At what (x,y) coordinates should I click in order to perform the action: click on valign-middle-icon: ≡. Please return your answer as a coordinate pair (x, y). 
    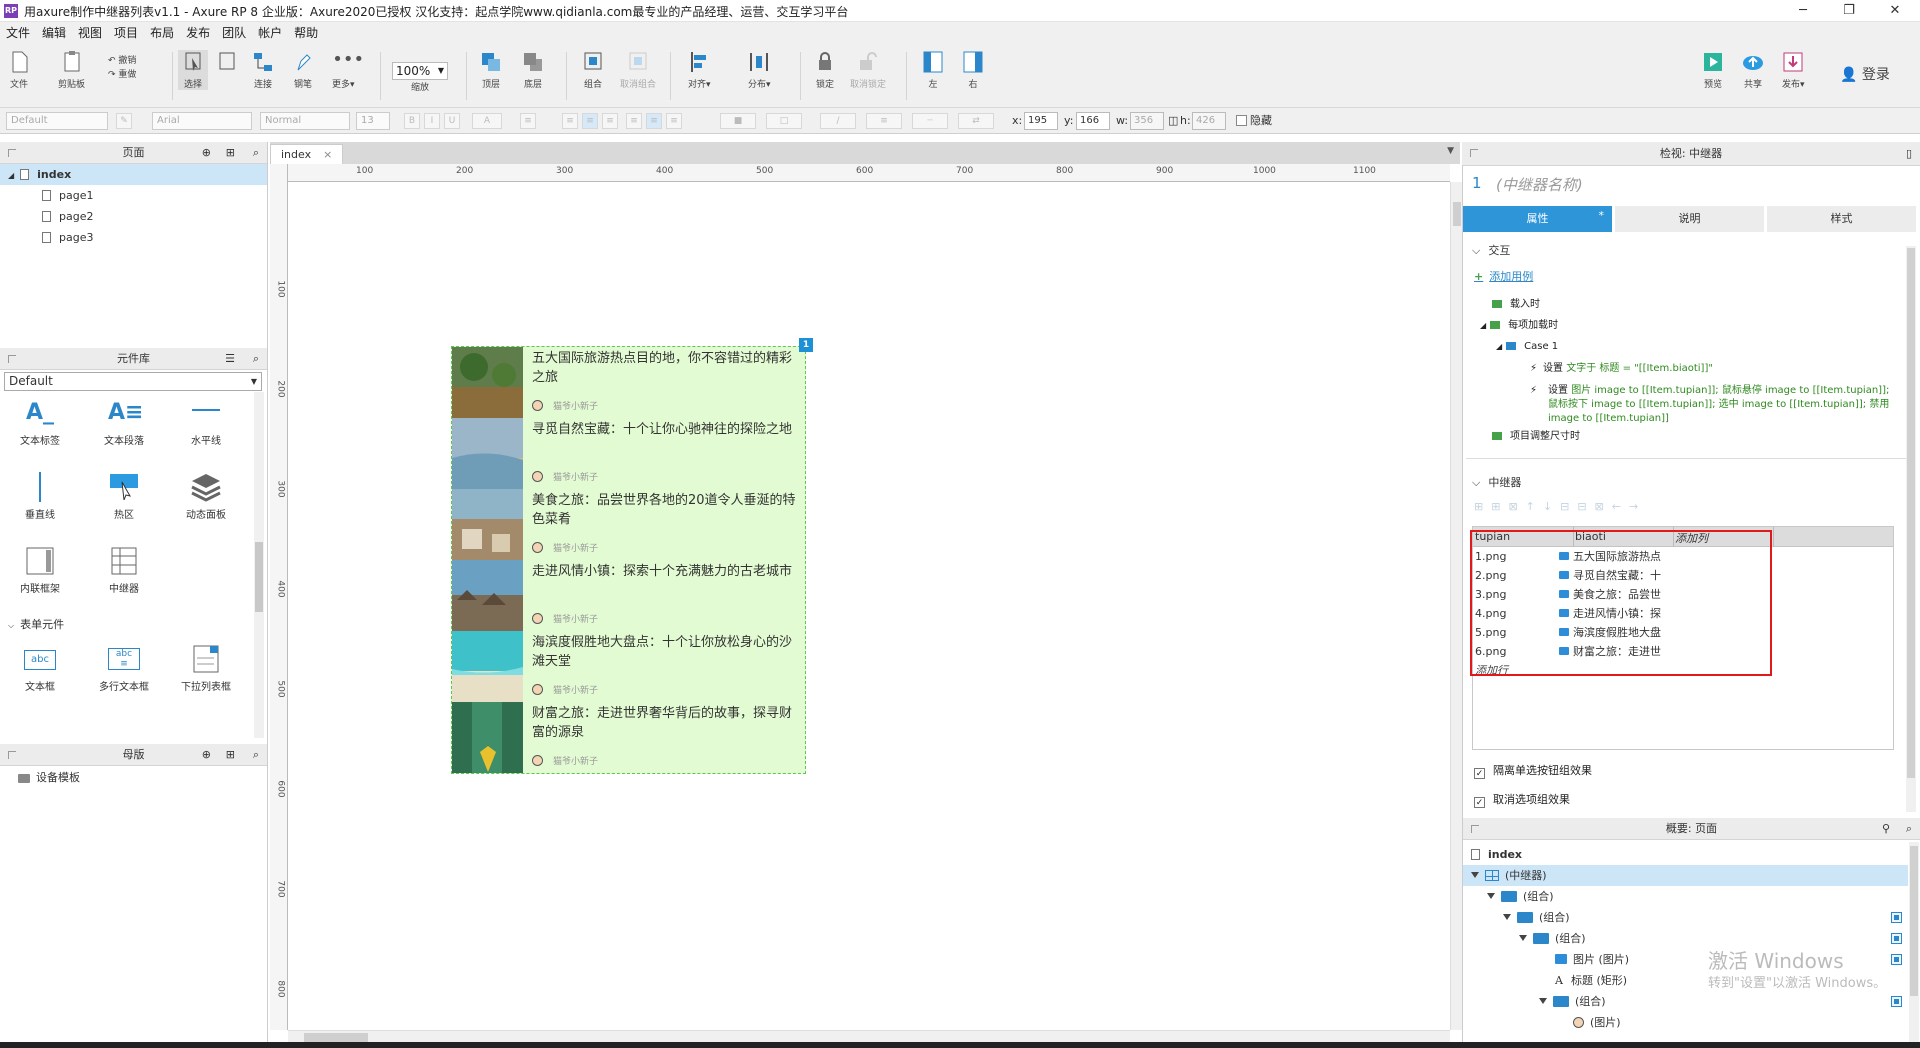
    Looking at the image, I should click on (654, 121).